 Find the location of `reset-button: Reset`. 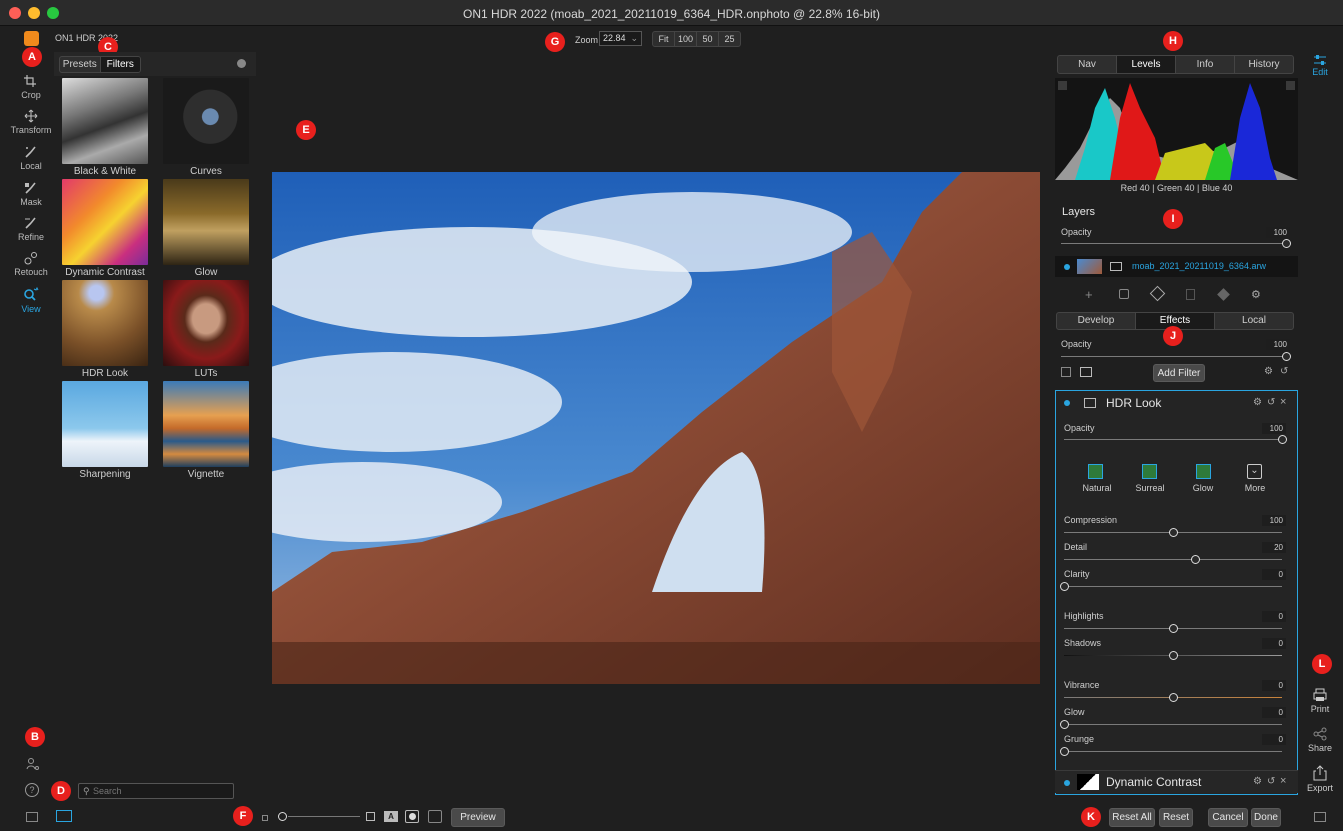

reset-button: Reset is located at coordinates (1176, 817).